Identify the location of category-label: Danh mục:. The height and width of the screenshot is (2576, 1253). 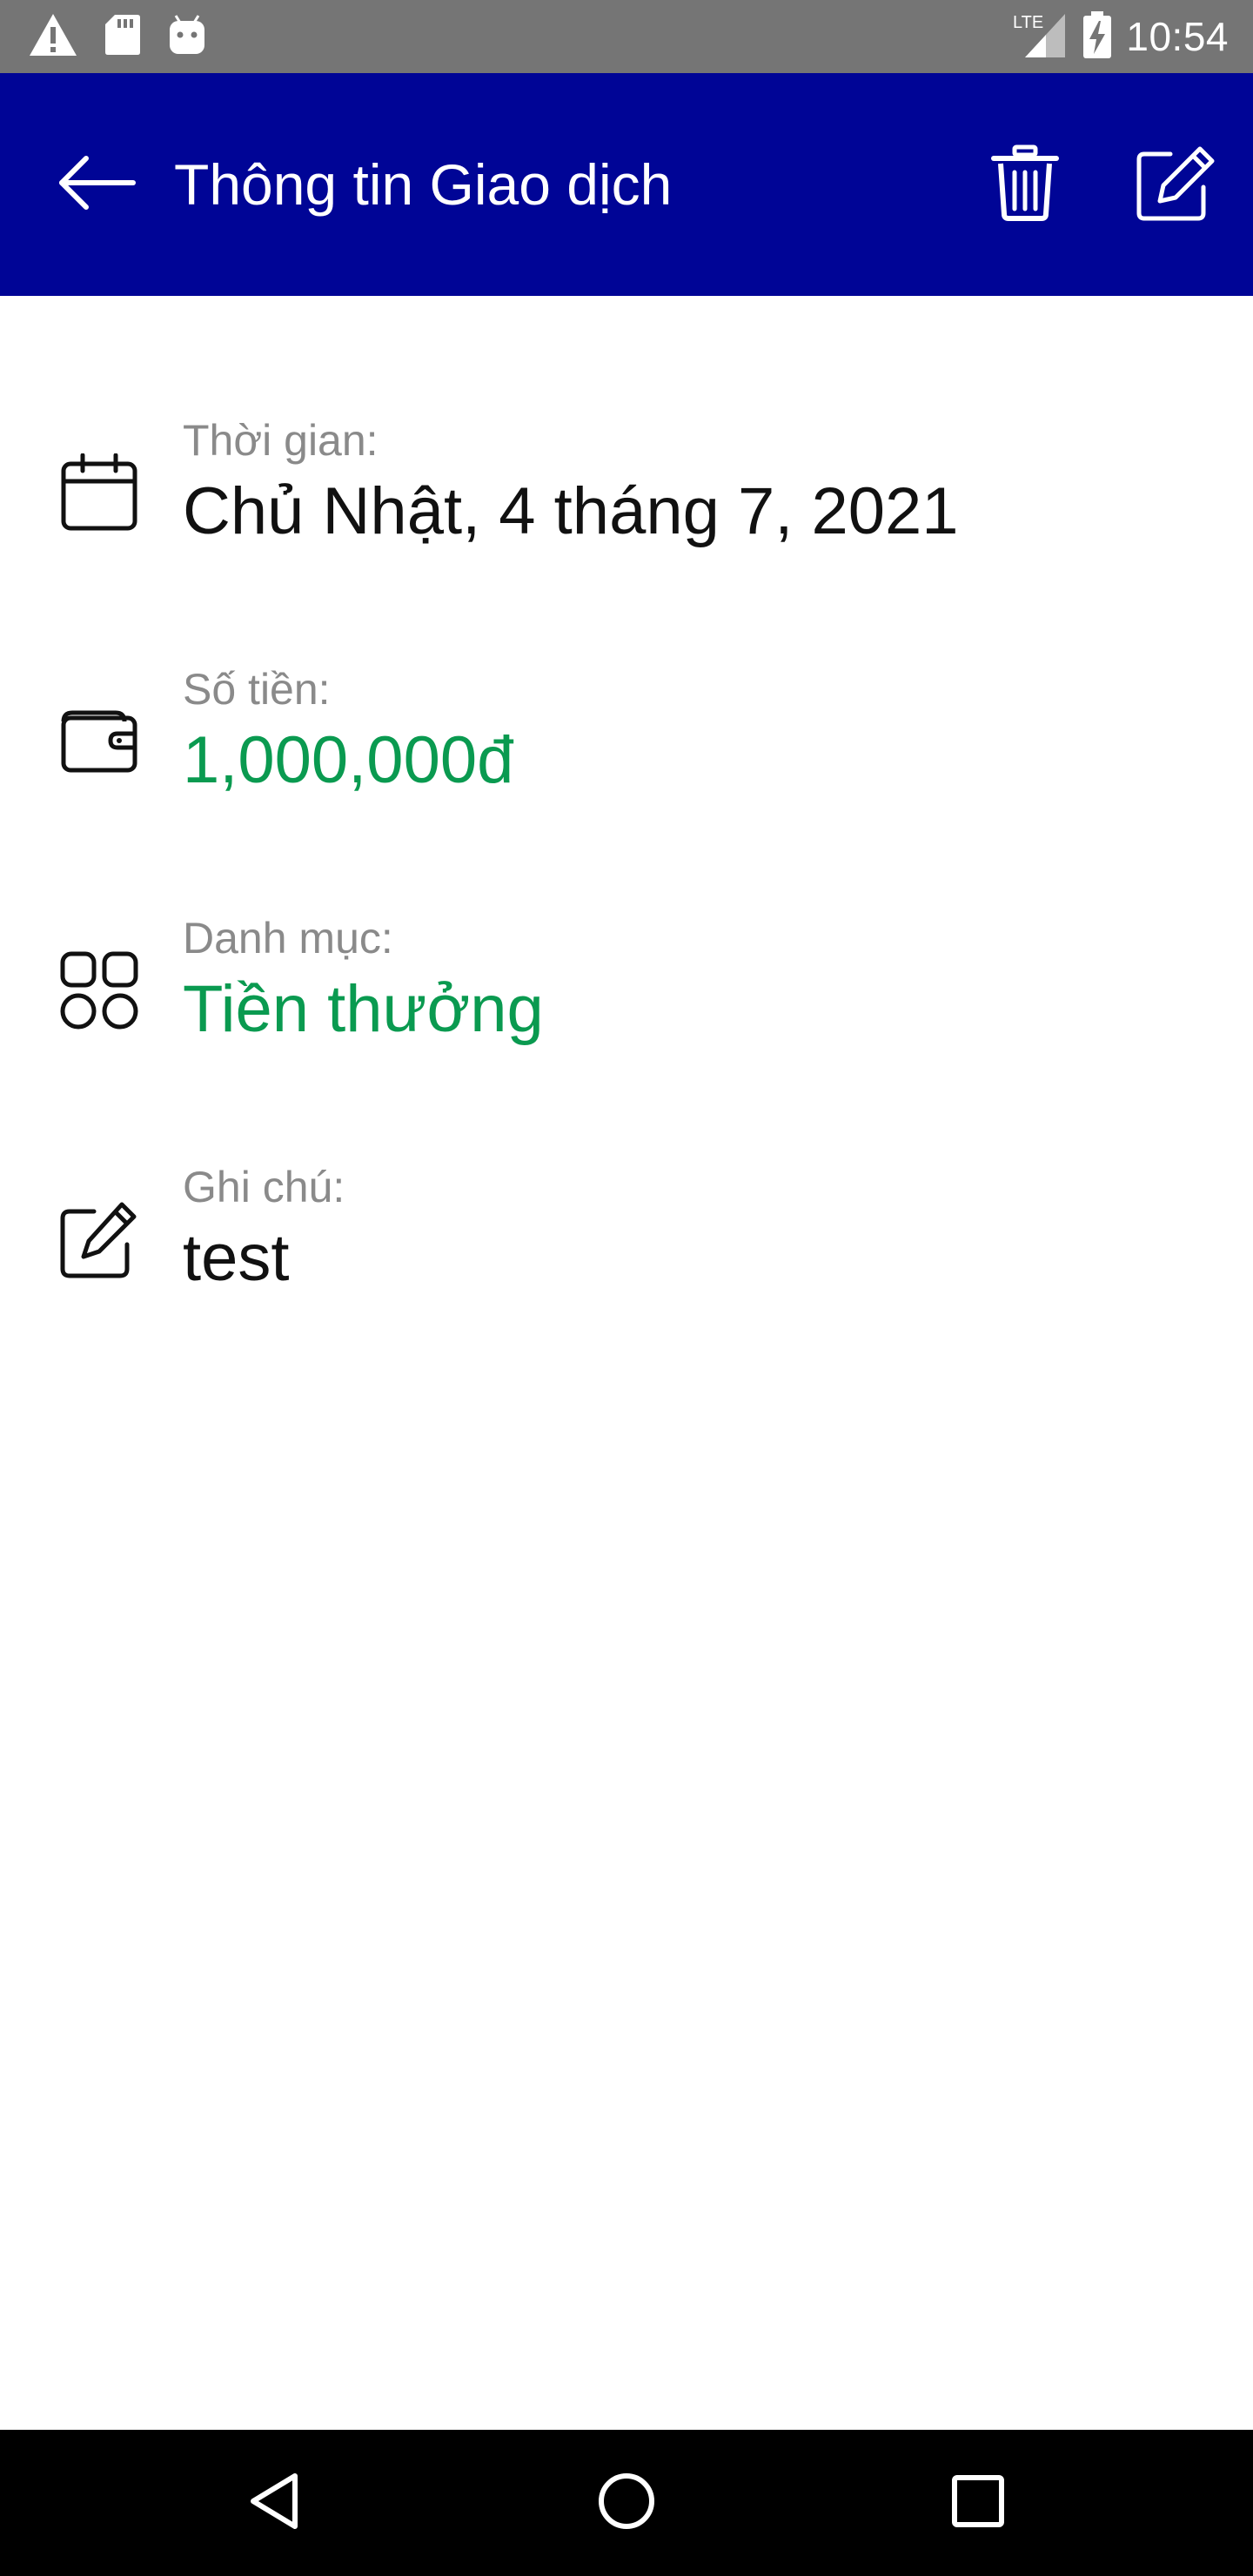
(288, 938).